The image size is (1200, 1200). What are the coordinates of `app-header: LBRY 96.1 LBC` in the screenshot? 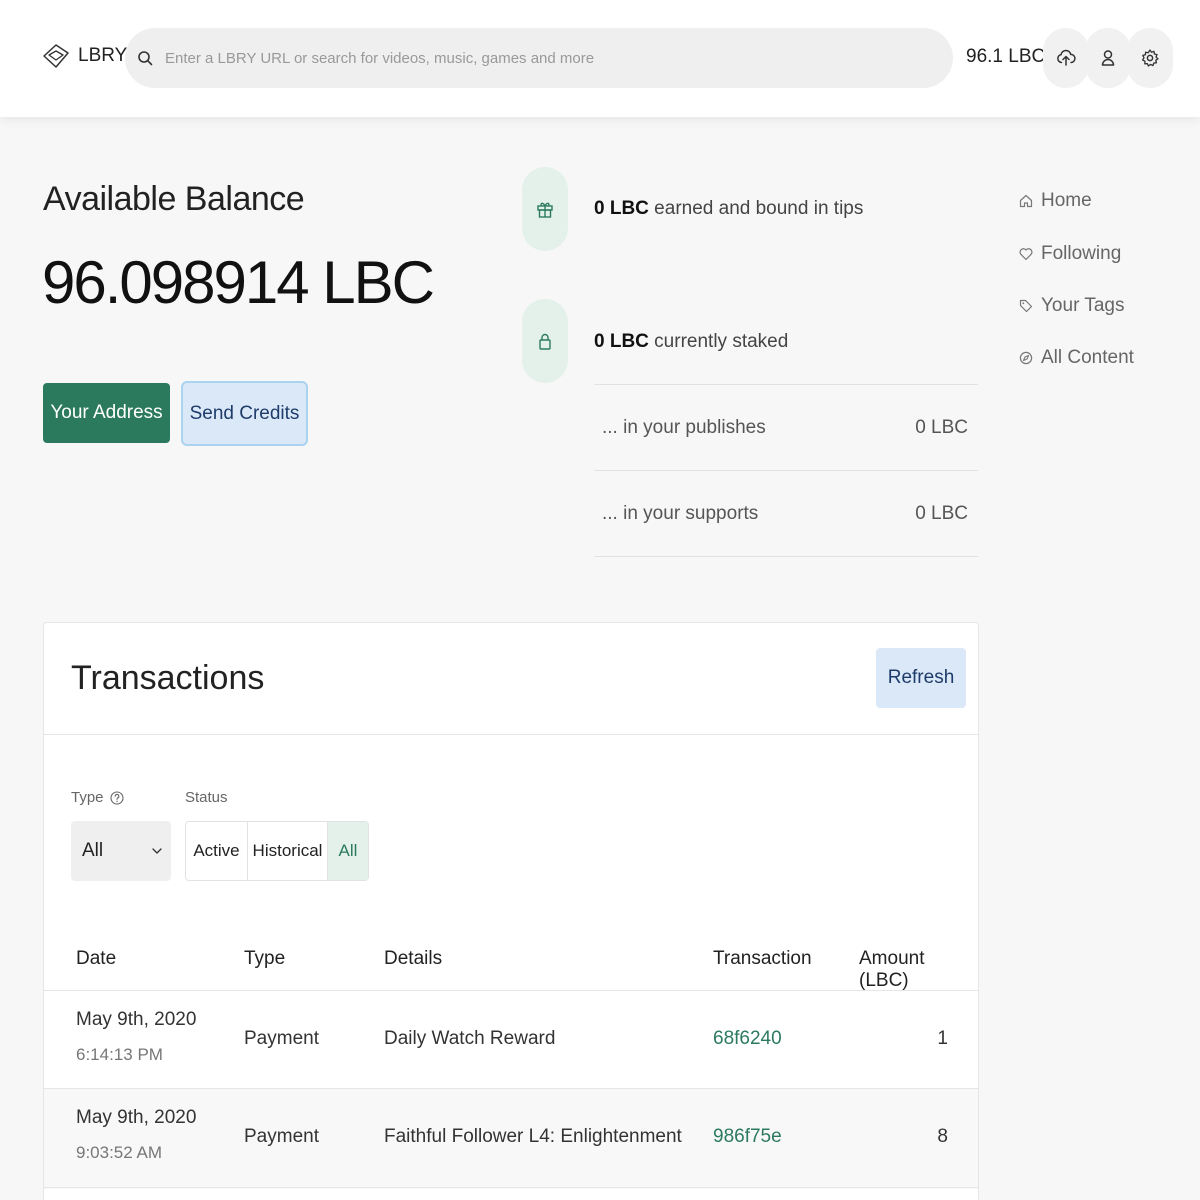 It's located at (600, 58).